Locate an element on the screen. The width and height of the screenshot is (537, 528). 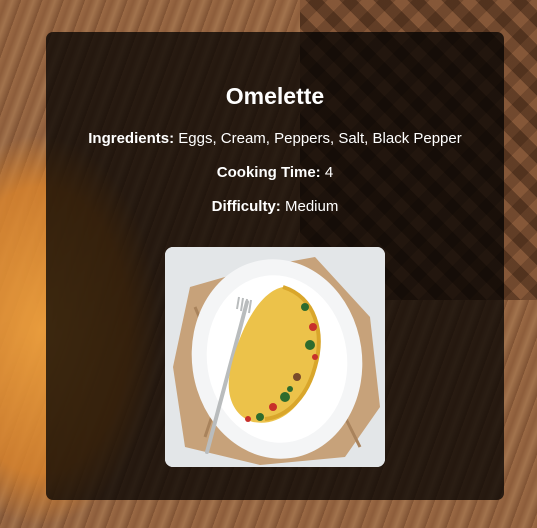
difficulty-label: Difficulty: is located at coordinates (246, 206).